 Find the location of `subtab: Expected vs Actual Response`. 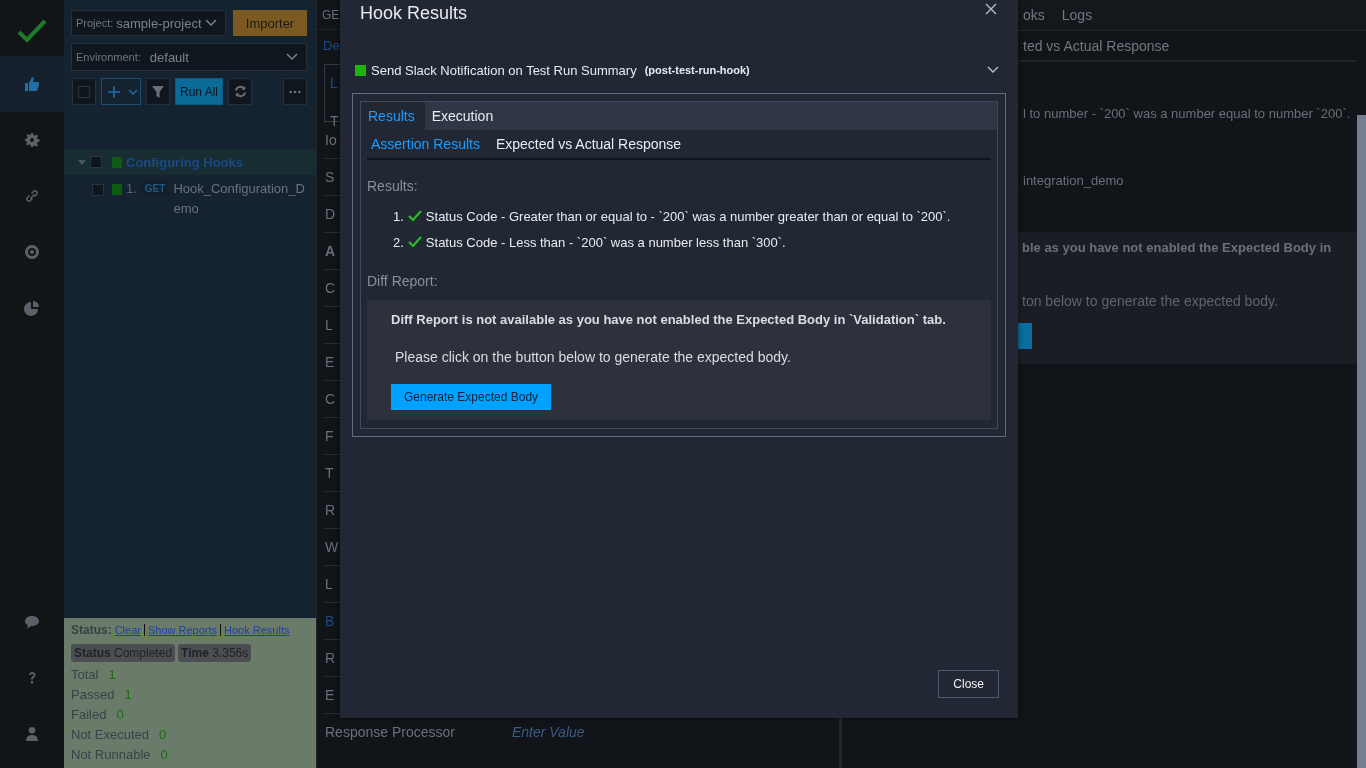

subtab: Expected vs Actual Response is located at coordinates (588, 144).